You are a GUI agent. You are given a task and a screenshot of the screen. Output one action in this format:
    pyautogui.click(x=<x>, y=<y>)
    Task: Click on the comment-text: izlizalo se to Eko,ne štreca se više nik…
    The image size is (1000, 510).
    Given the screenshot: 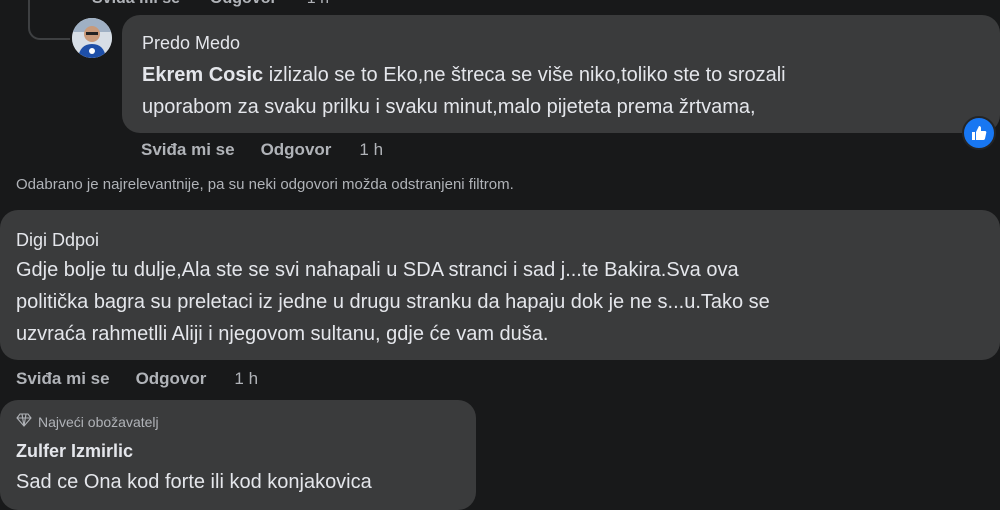 What is the action you would take?
    pyautogui.click(x=527, y=75)
    